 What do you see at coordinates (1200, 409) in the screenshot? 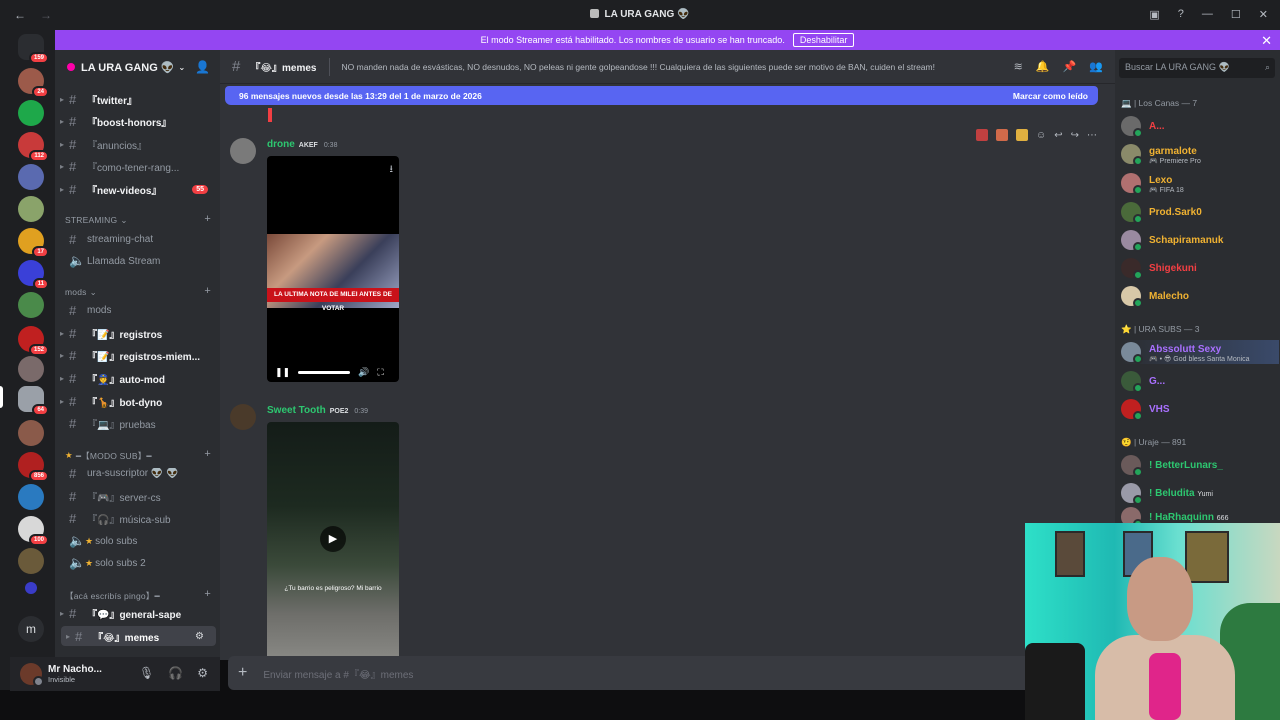
I see `member-item: VHS` at bounding box center [1200, 409].